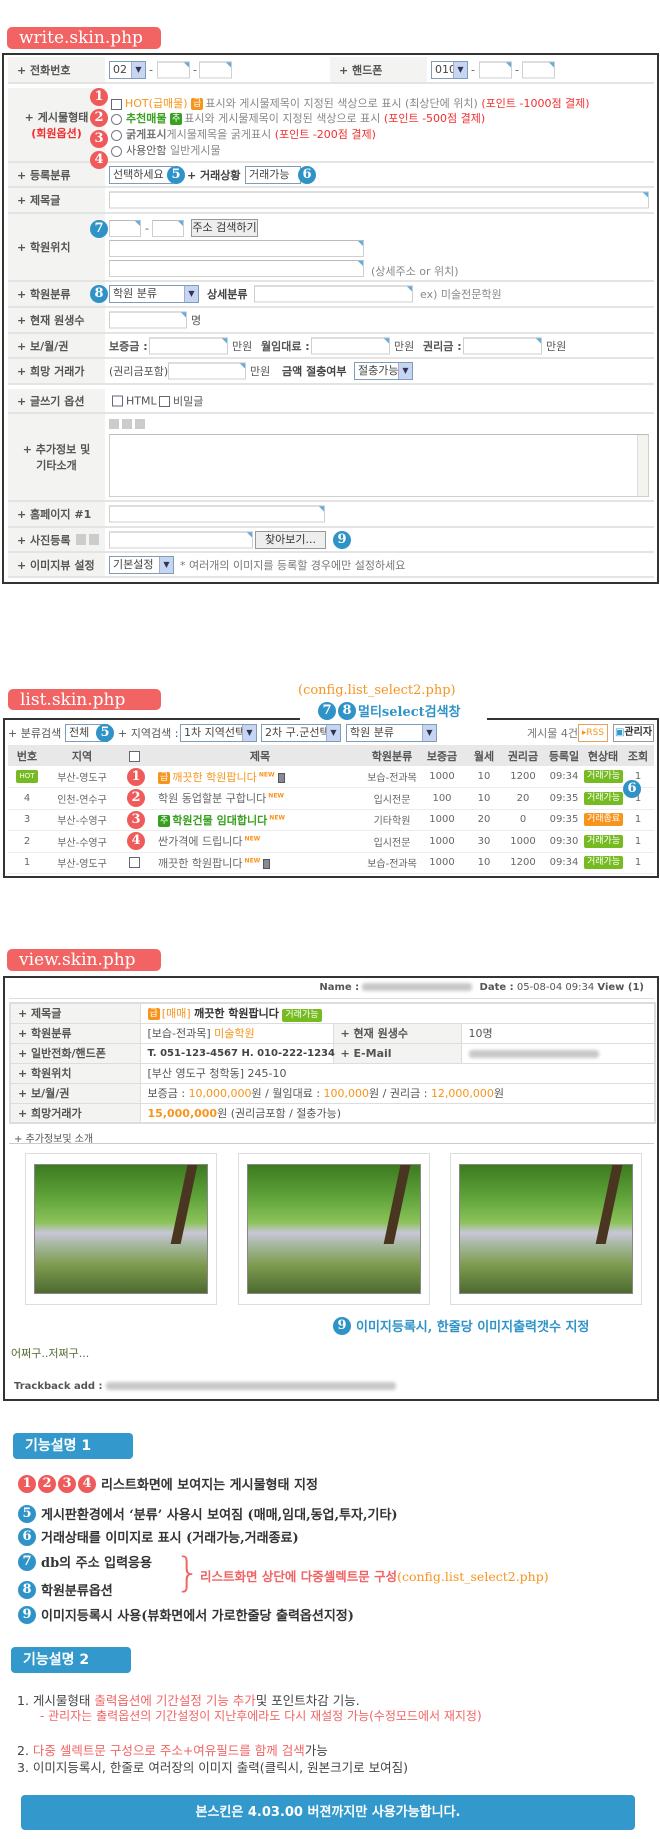 The height and width of the screenshot is (1839, 660). I want to click on option-none: 사용안함 일반게시물, so click(166, 150).